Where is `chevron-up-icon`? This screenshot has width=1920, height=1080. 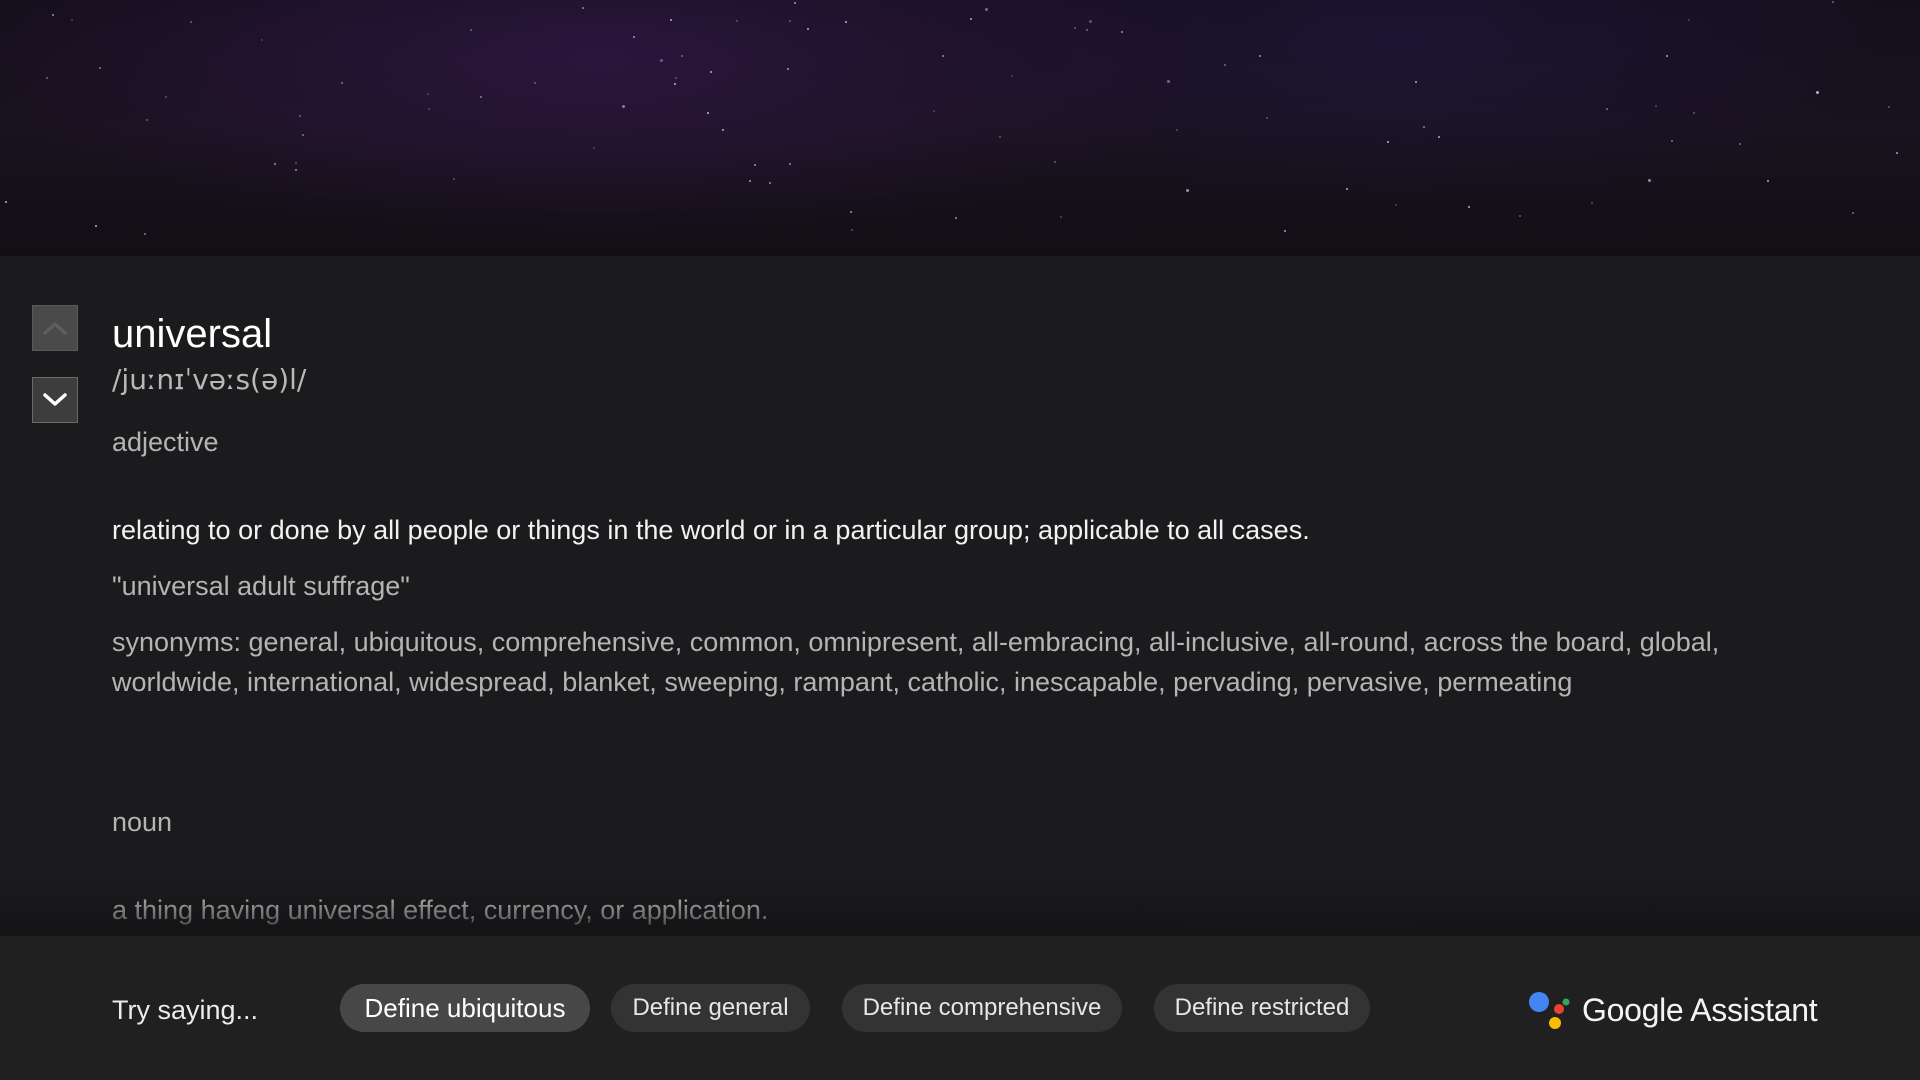 chevron-up-icon is located at coordinates (55, 328).